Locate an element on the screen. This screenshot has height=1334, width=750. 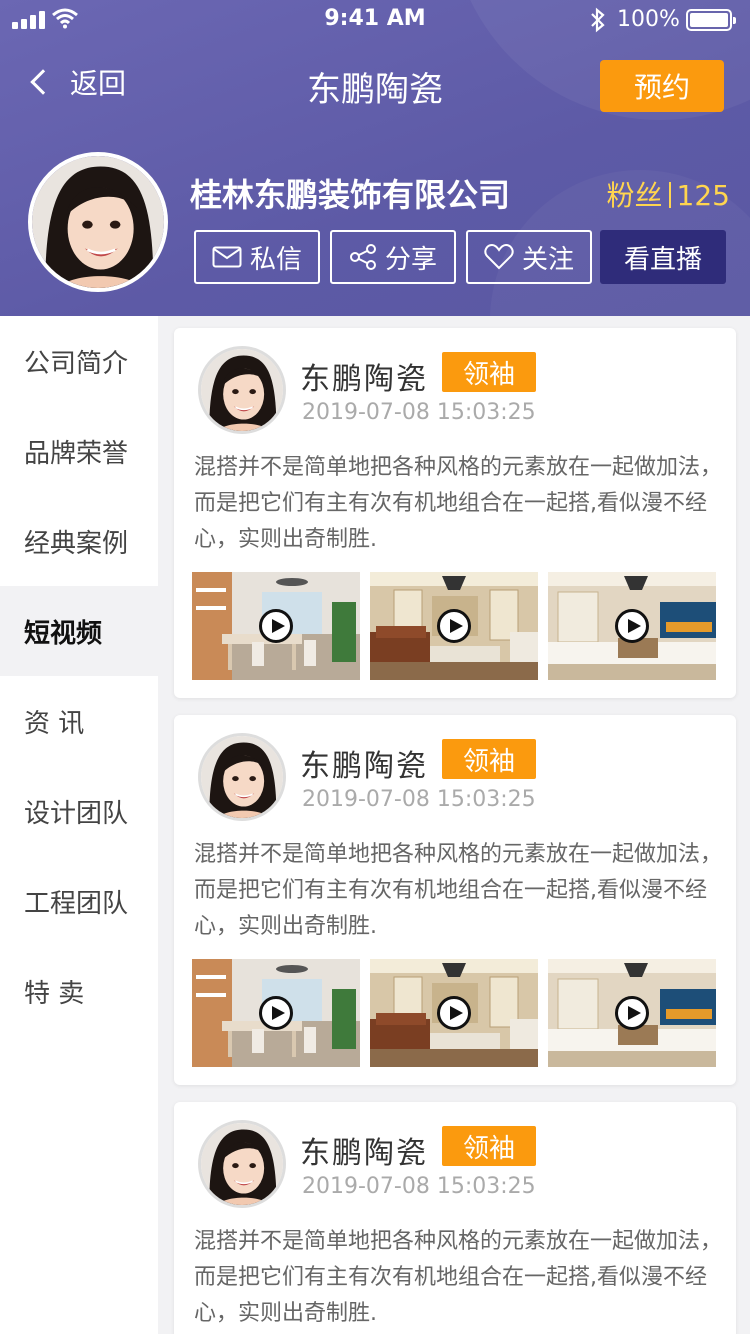
sidebar-item-design-team: 设计团队 is located at coordinates (79, 811).